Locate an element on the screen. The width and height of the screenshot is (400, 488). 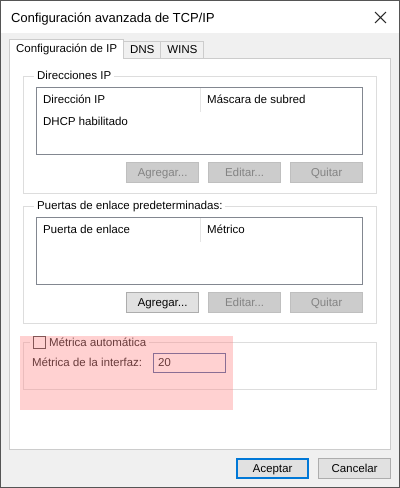
tab: Configuración de IP is located at coordinates (66, 49).